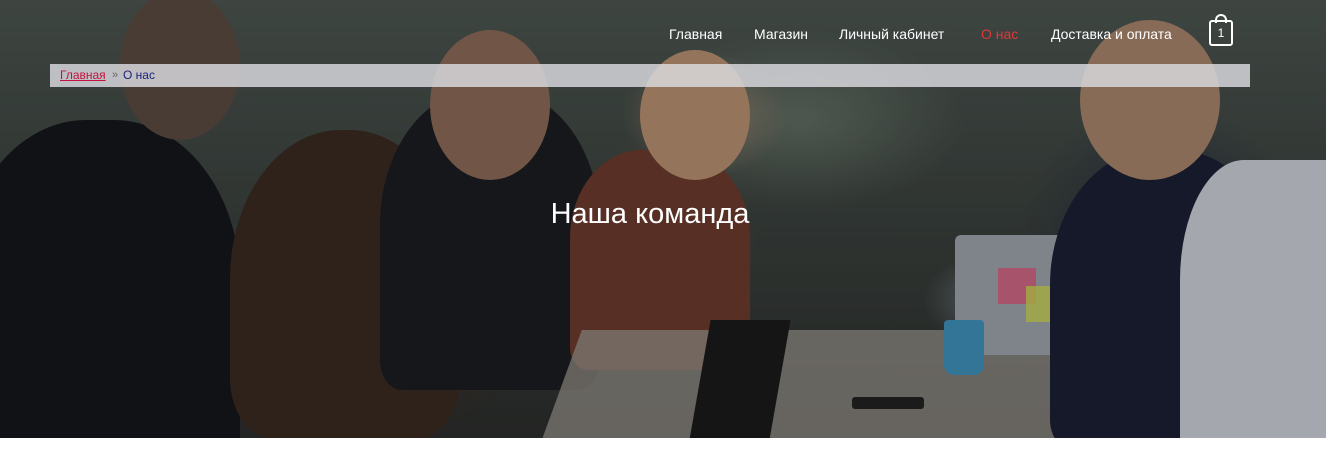 The image size is (1326, 476). I want to click on nav-item-account: Личный кабинет, so click(891, 34).